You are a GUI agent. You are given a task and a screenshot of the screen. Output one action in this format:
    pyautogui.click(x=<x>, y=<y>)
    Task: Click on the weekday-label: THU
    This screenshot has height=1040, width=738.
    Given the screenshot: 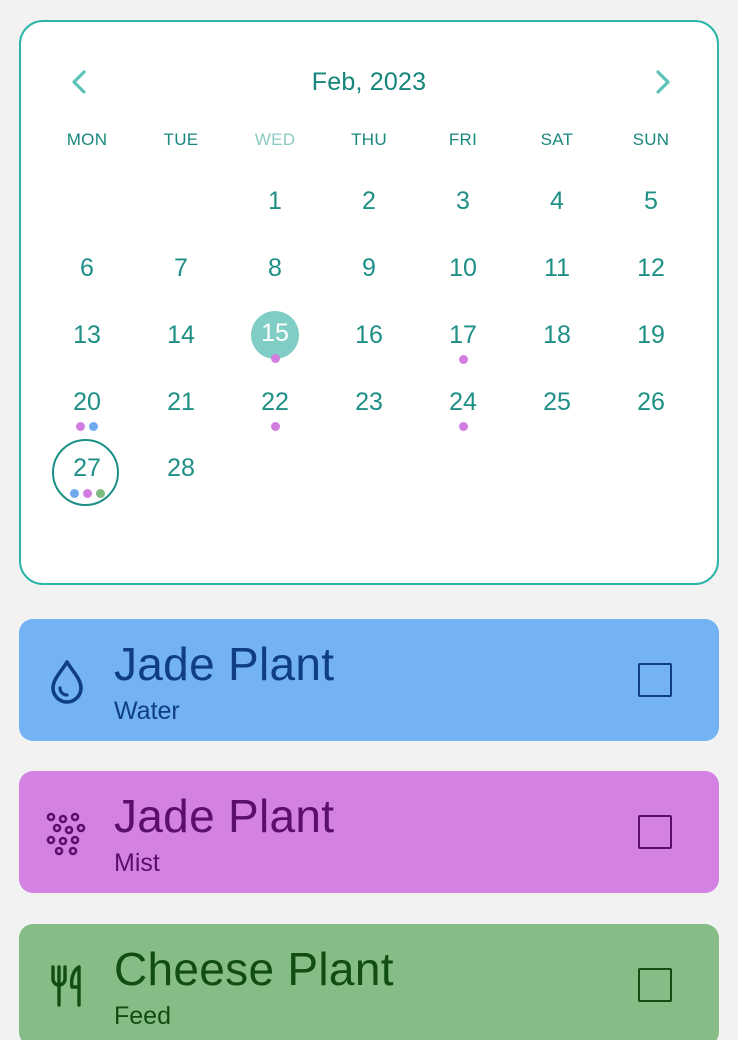 What is the action you would take?
    pyautogui.click(x=369, y=139)
    